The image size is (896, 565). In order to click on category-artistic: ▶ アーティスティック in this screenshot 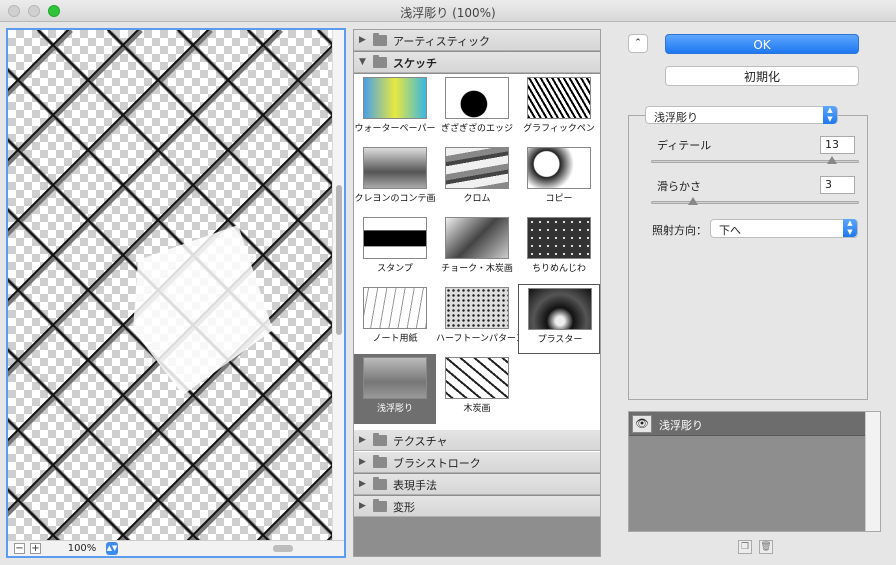, I will do `click(477, 40)`.